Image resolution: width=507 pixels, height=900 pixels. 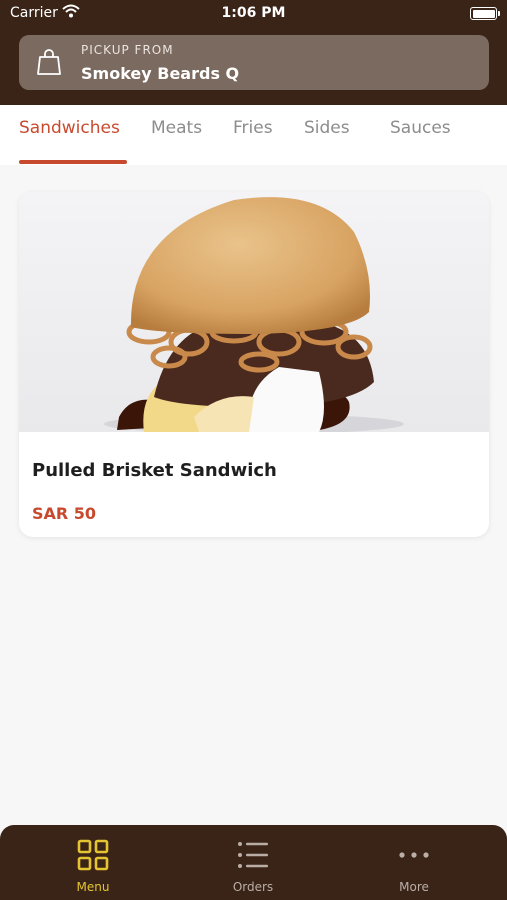 I want to click on tab-sides: Sides, so click(x=327, y=128).